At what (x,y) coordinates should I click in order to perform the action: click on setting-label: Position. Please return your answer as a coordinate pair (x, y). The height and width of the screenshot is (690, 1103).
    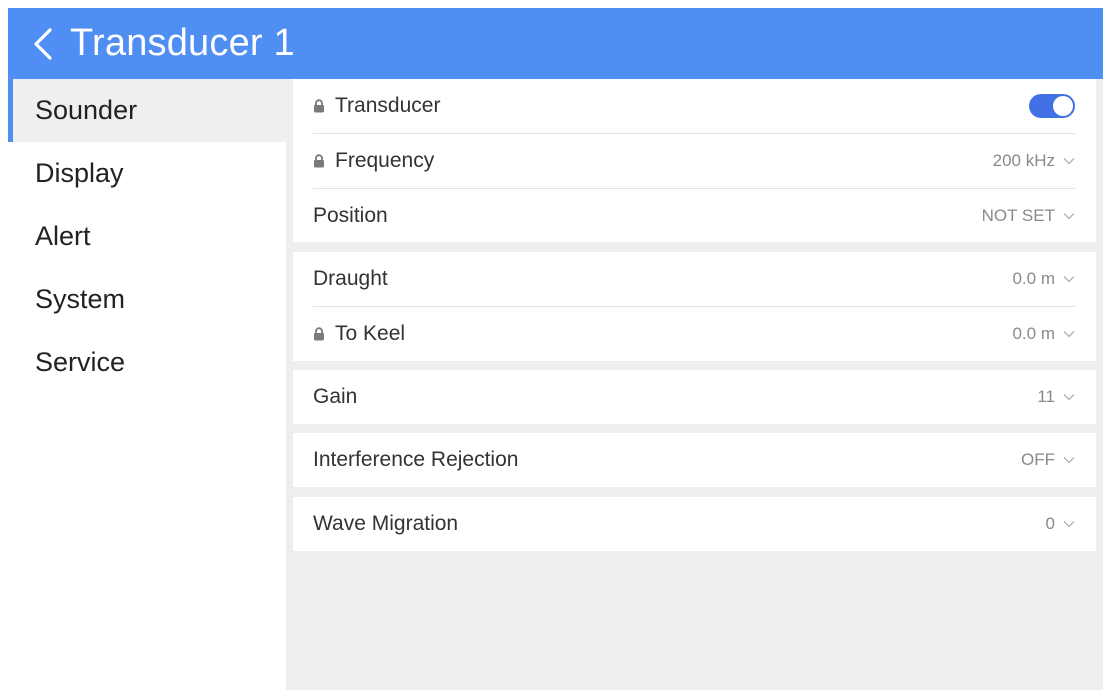
    Looking at the image, I should click on (350, 215).